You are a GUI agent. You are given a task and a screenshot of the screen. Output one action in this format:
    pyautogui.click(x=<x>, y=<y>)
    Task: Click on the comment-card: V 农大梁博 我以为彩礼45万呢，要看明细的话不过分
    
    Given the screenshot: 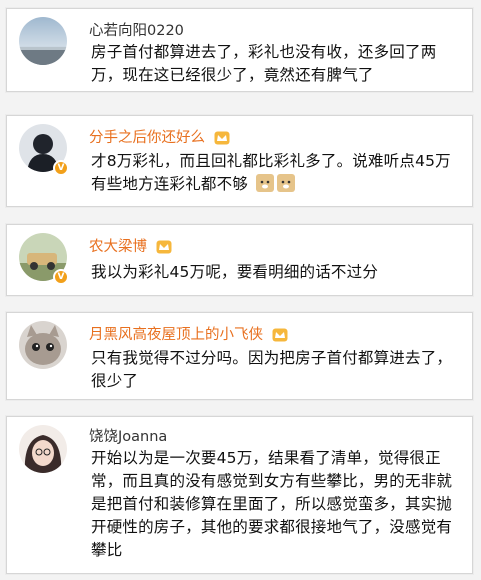 What is the action you would take?
    pyautogui.click(x=239, y=260)
    